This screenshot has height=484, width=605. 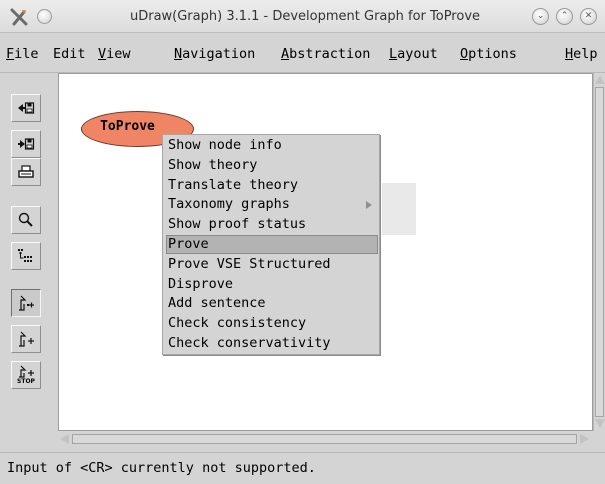 What do you see at coordinates (285, 54) in the screenshot?
I see `menu-abstraction-mnemonic: A` at bounding box center [285, 54].